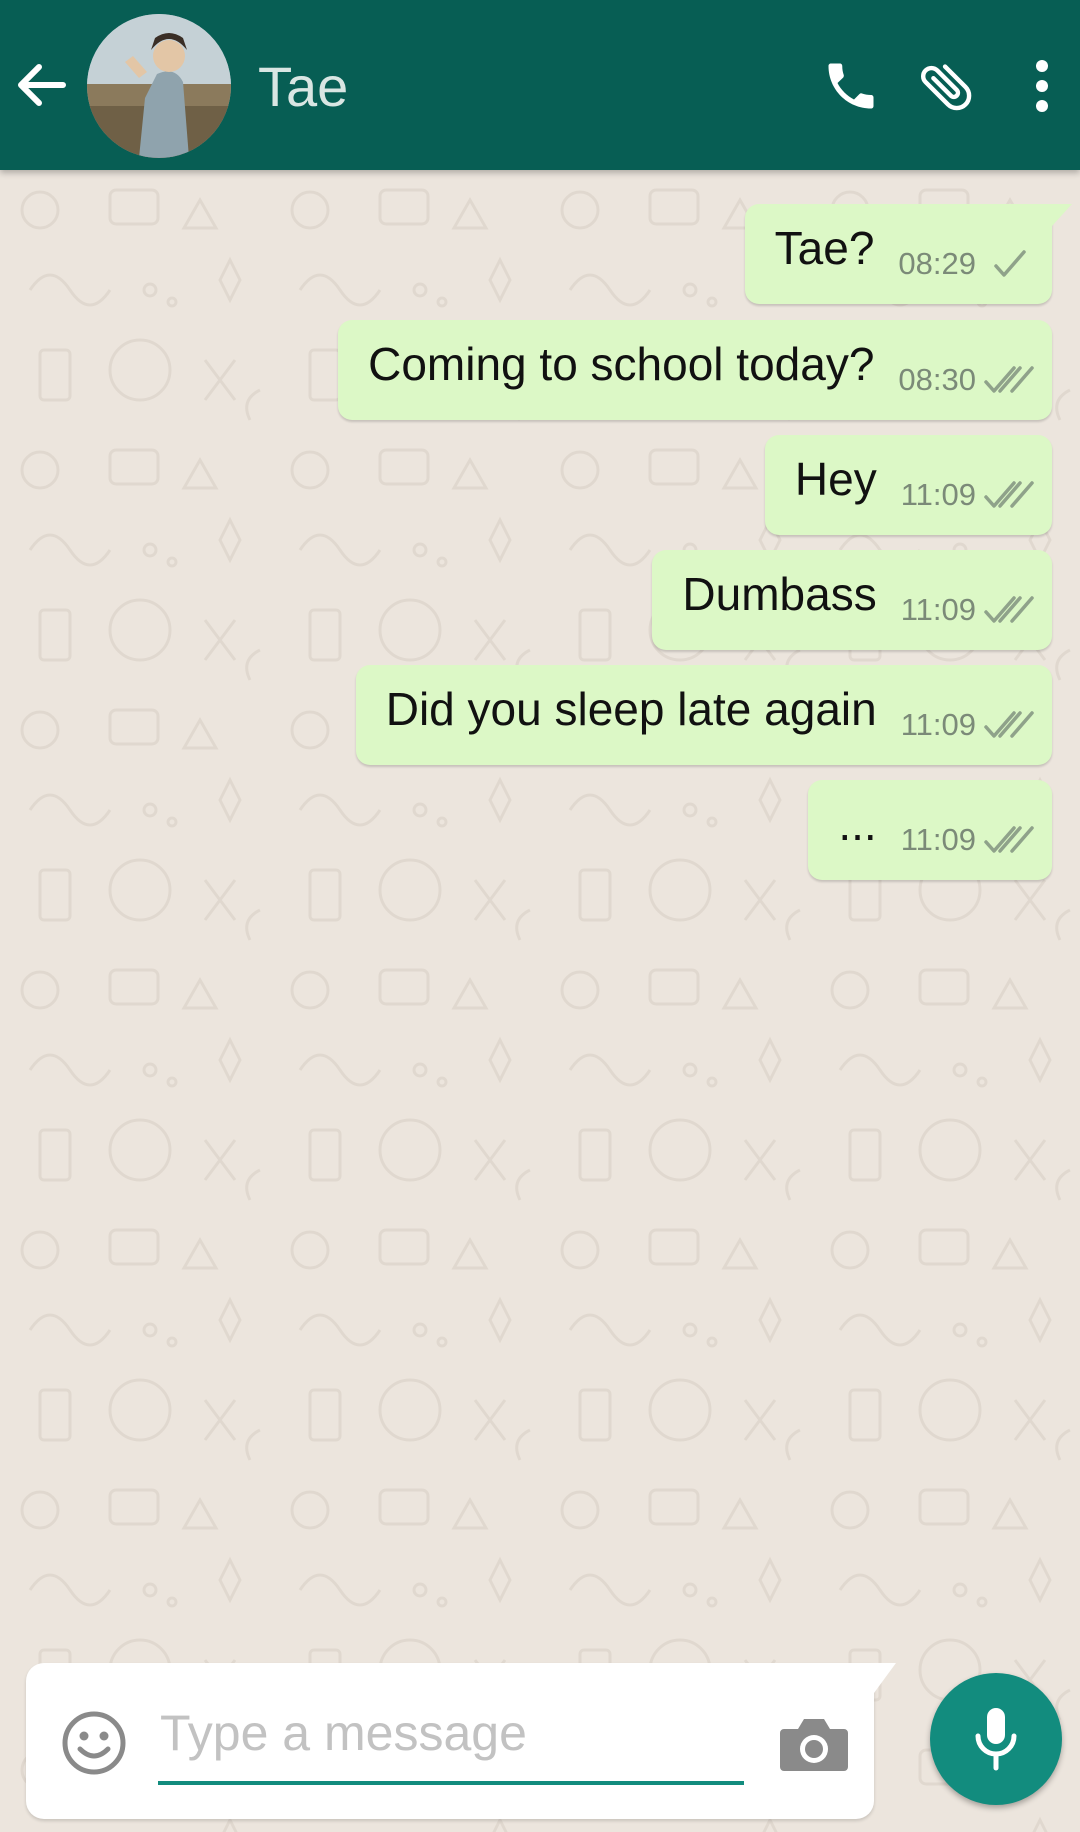 Image resolution: width=1080 pixels, height=1832 pixels. I want to click on phone-icon, so click(851, 86).